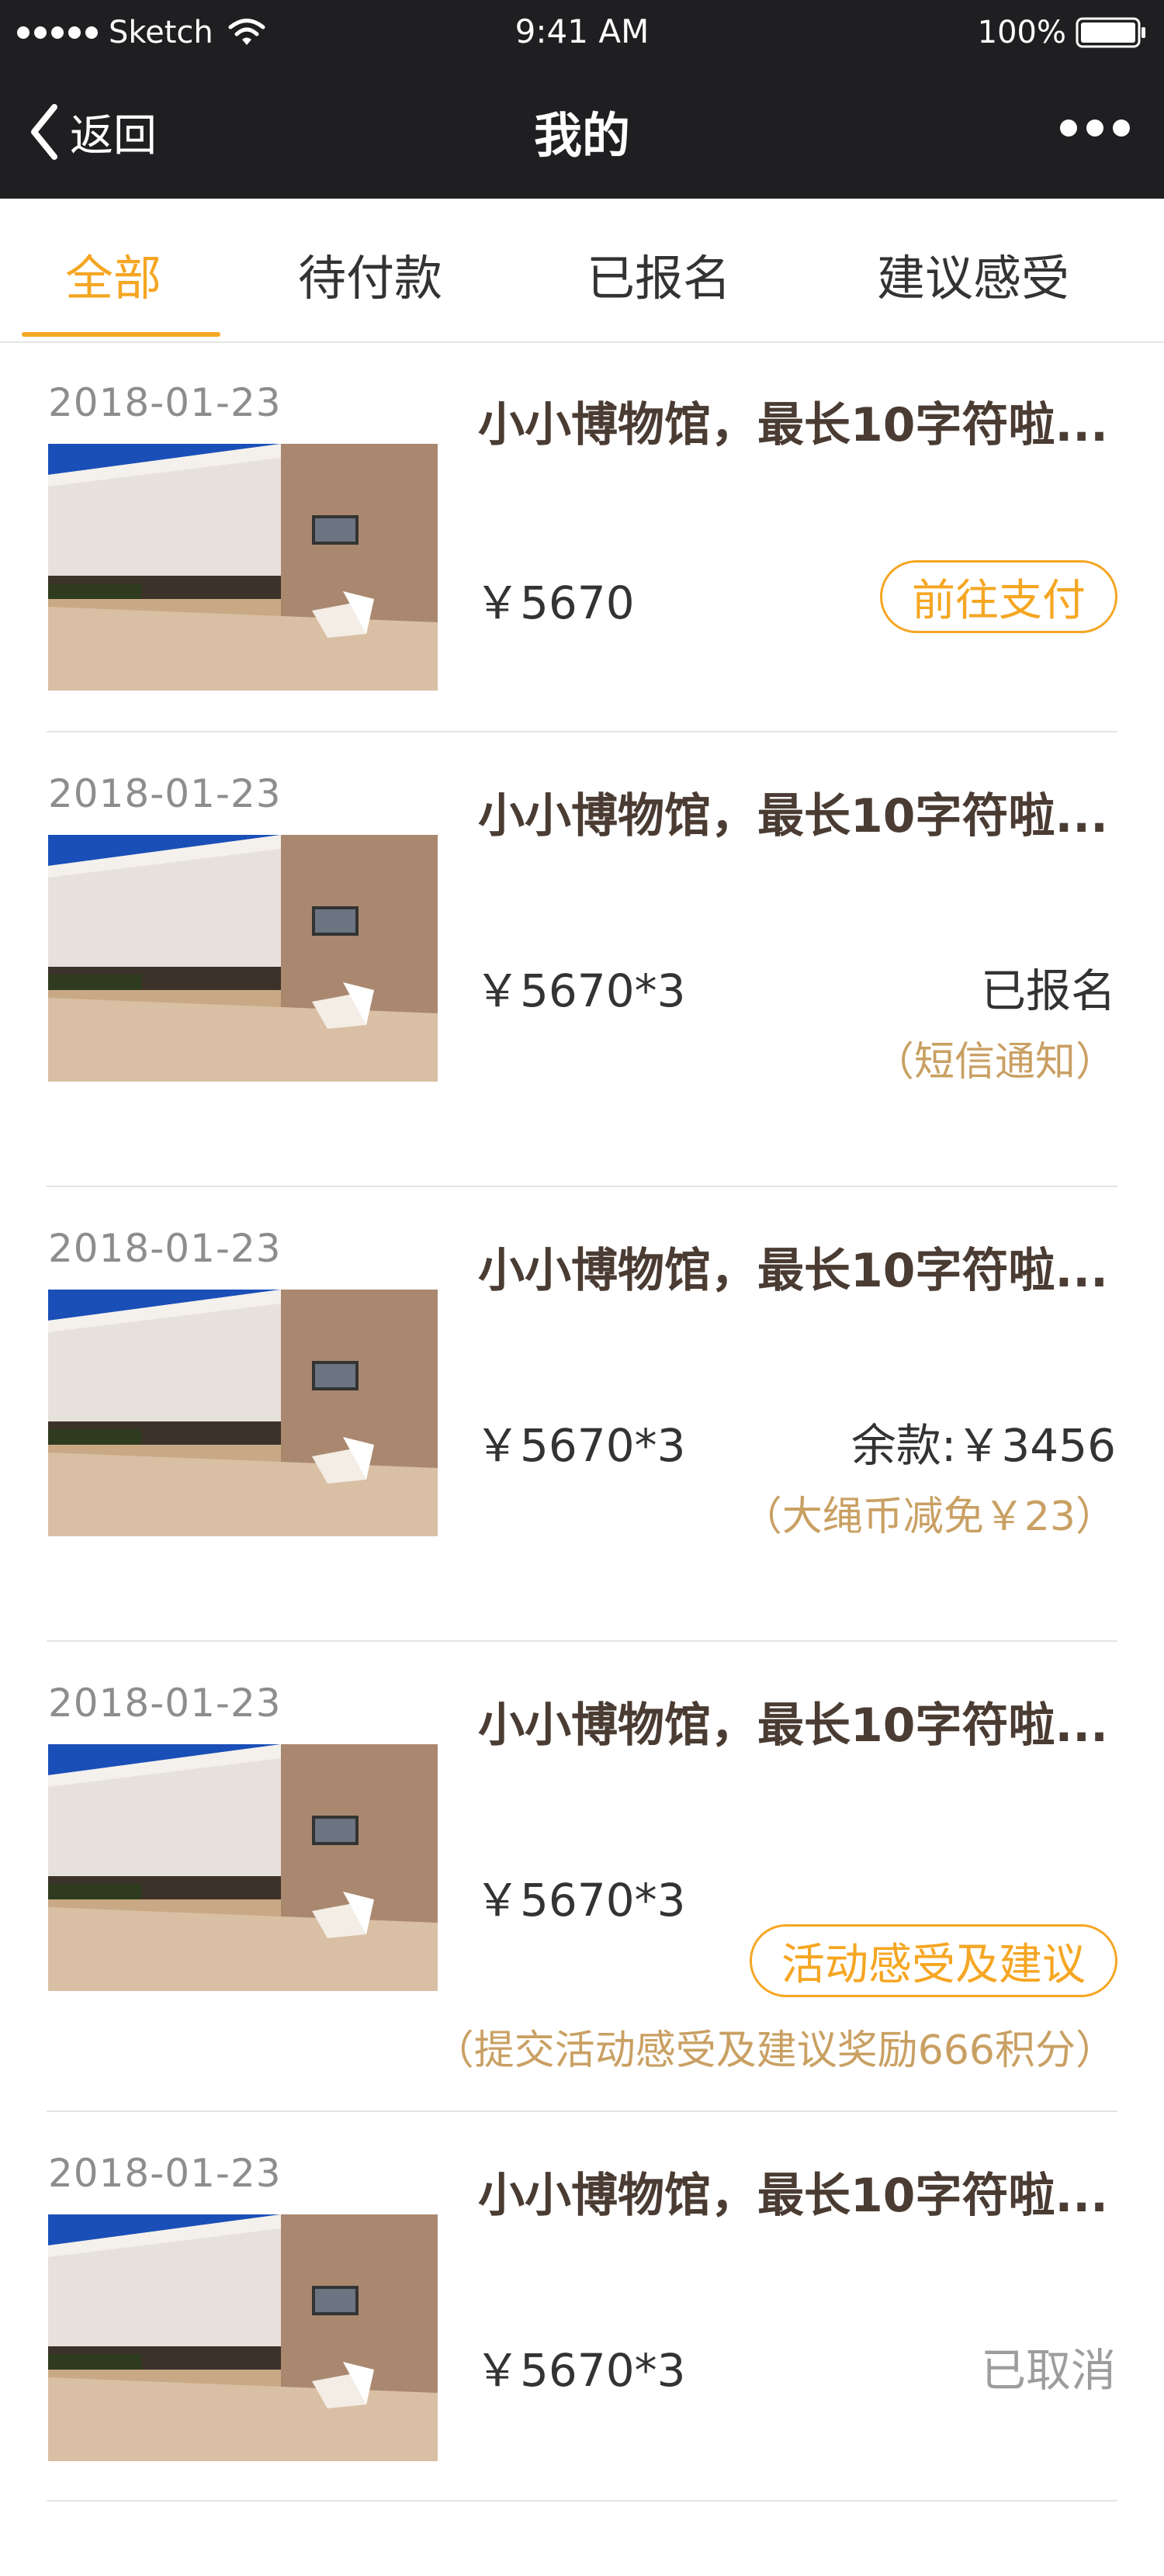 Image resolution: width=1164 pixels, height=2576 pixels. What do you see at coordinates (934, 1960) in the screenshot?
I see `feedback-button: 活动感受及建议` at bounding box center [934, 1960].